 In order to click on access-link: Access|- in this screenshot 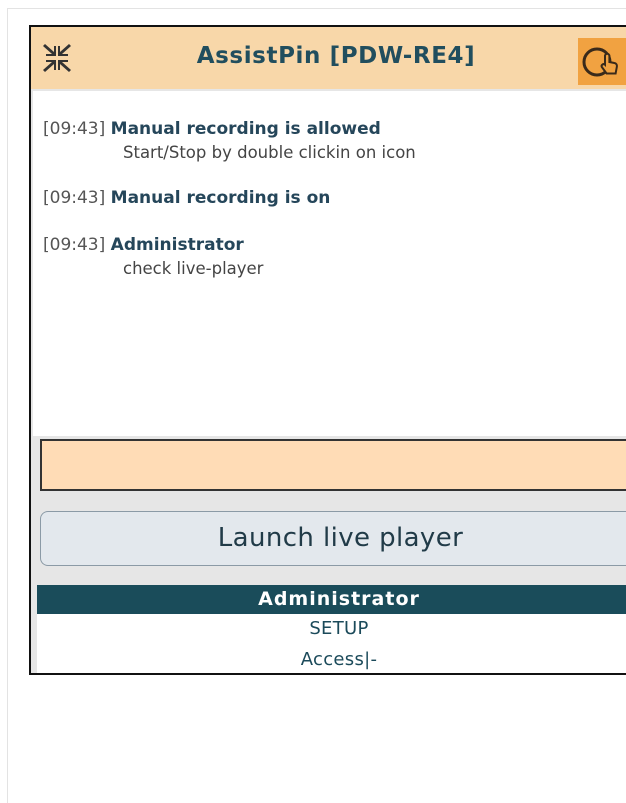, I will do `click(331, 659)`.